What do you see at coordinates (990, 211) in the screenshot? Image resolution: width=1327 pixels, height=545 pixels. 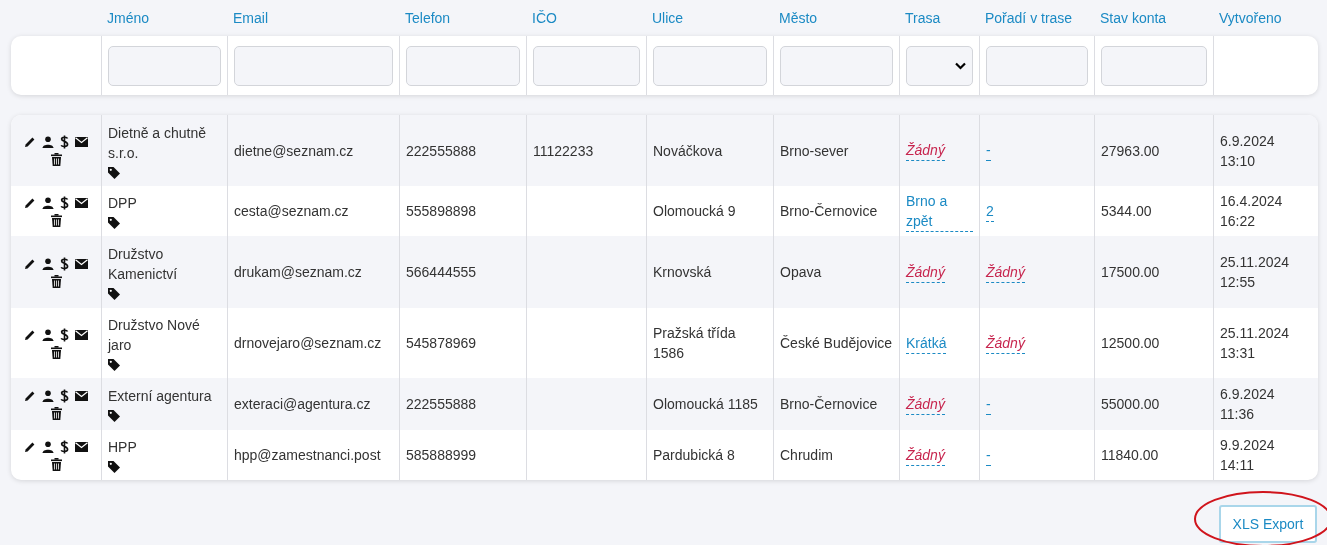 I see `editable-link: 2` at bounding box center [990, 211].